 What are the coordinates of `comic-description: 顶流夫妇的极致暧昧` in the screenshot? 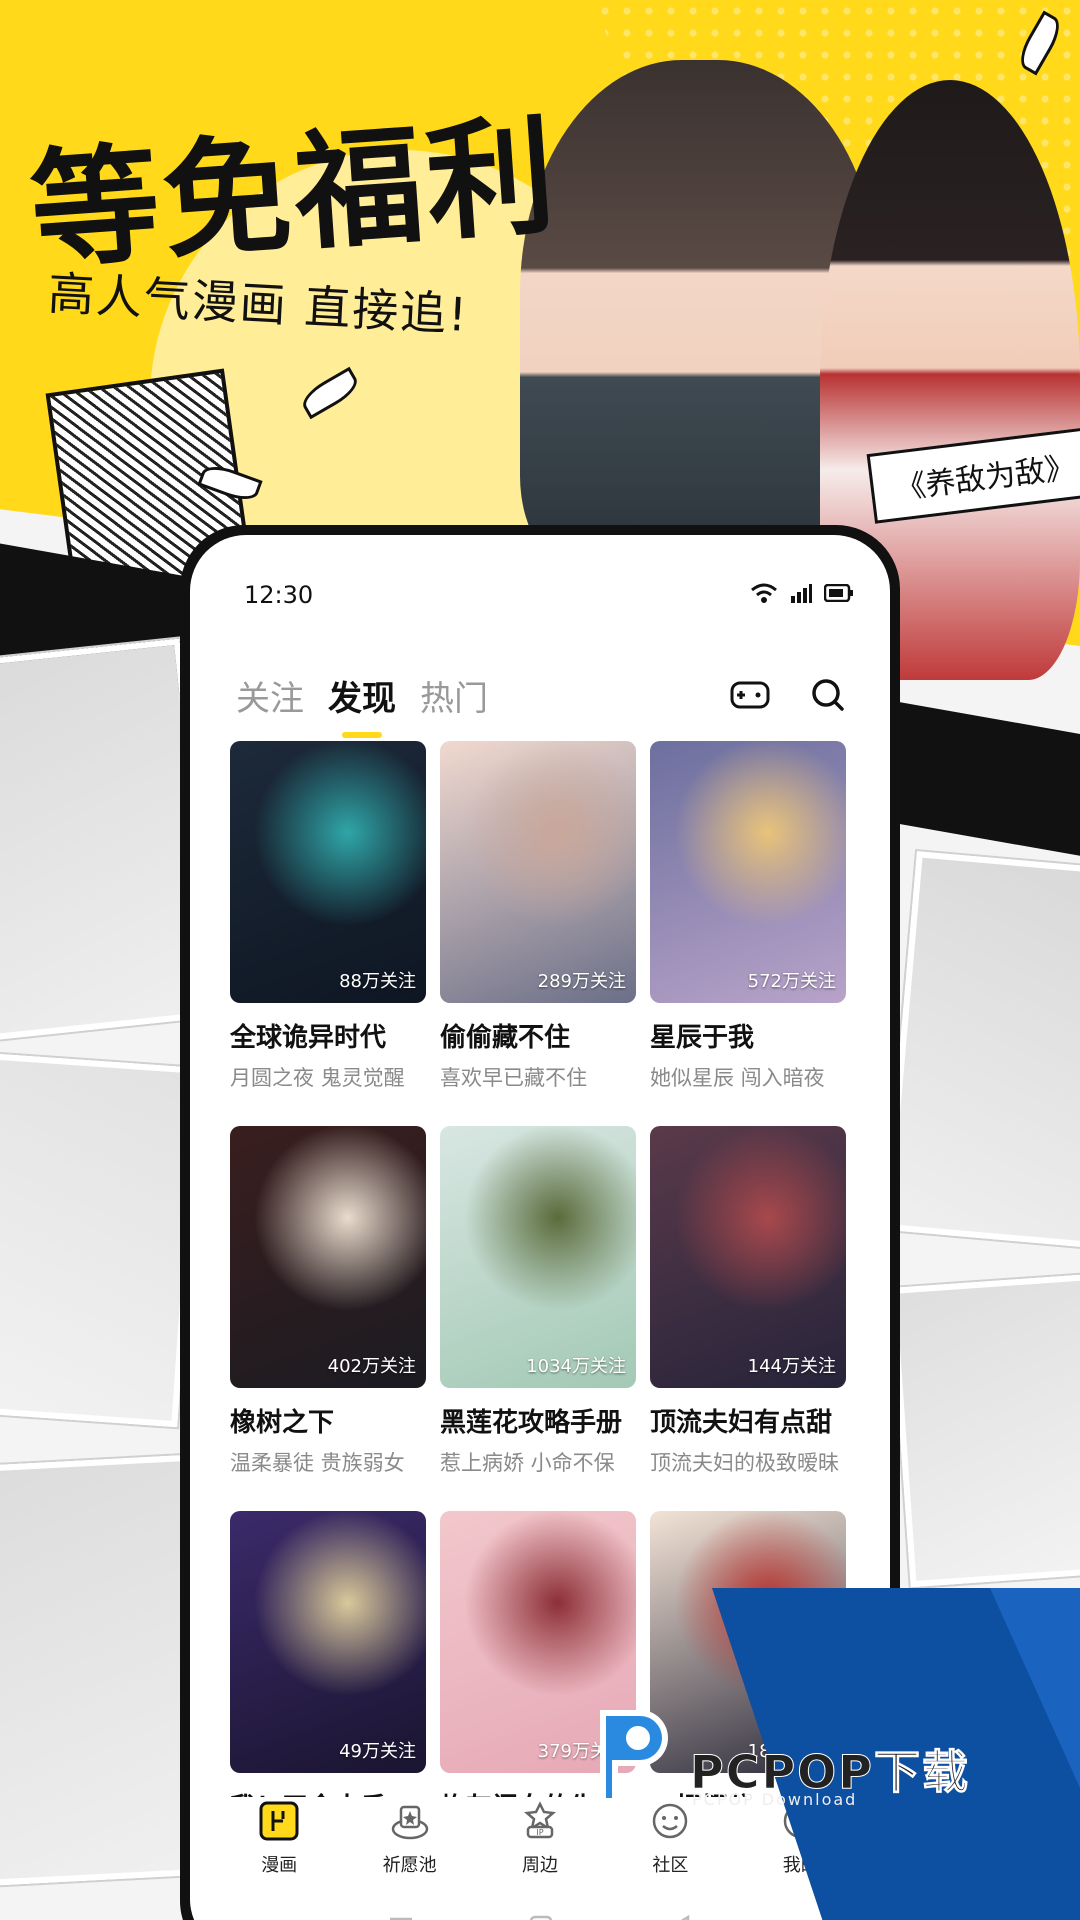 It's located at (744, 1463).